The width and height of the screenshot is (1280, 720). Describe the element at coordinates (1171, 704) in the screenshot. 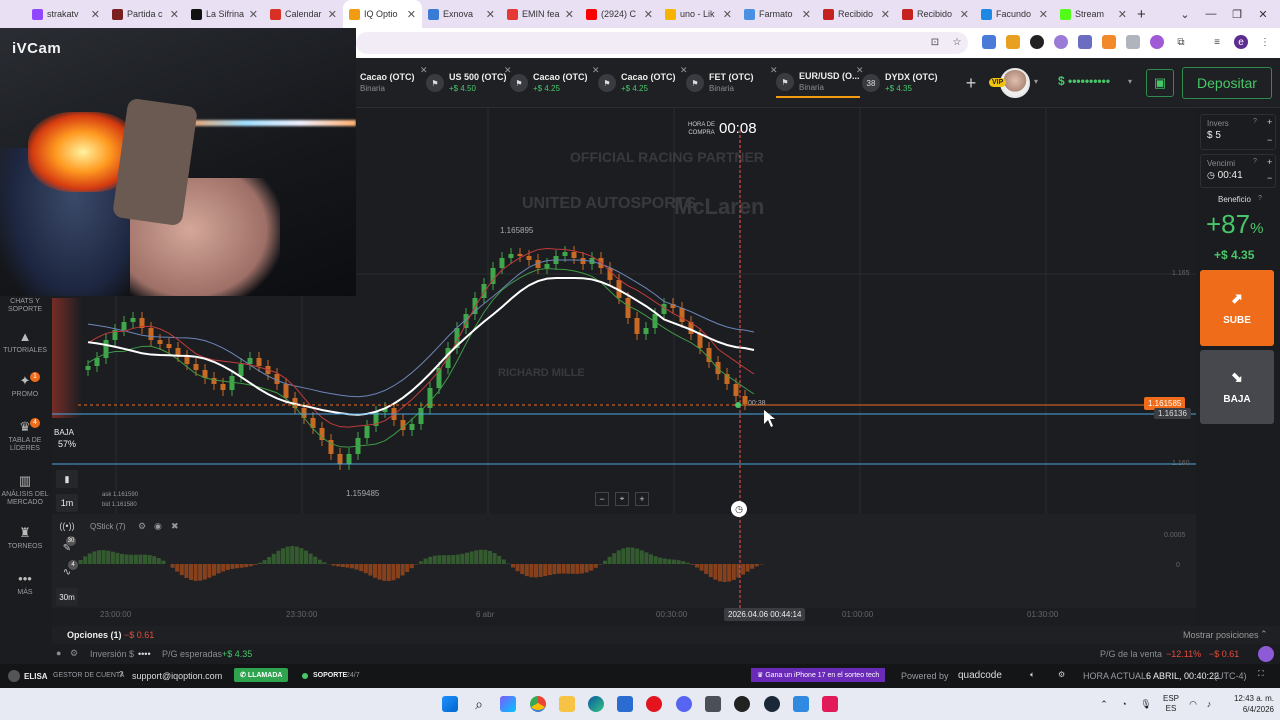

I see `language-indicator: ESP ES` at that location.